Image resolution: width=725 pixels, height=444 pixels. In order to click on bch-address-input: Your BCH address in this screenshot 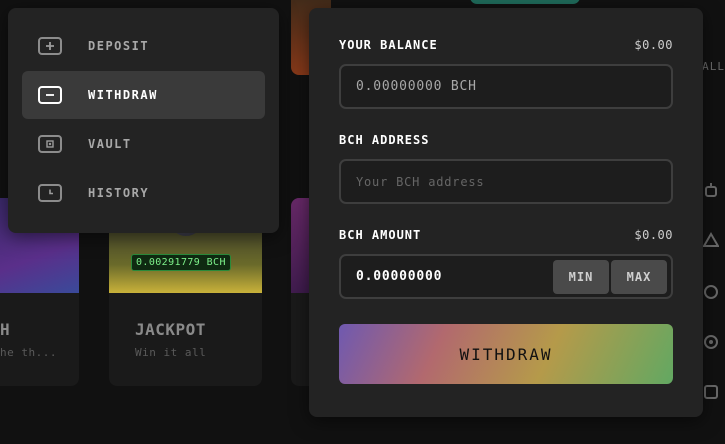, I will do `click(506, 181)`.